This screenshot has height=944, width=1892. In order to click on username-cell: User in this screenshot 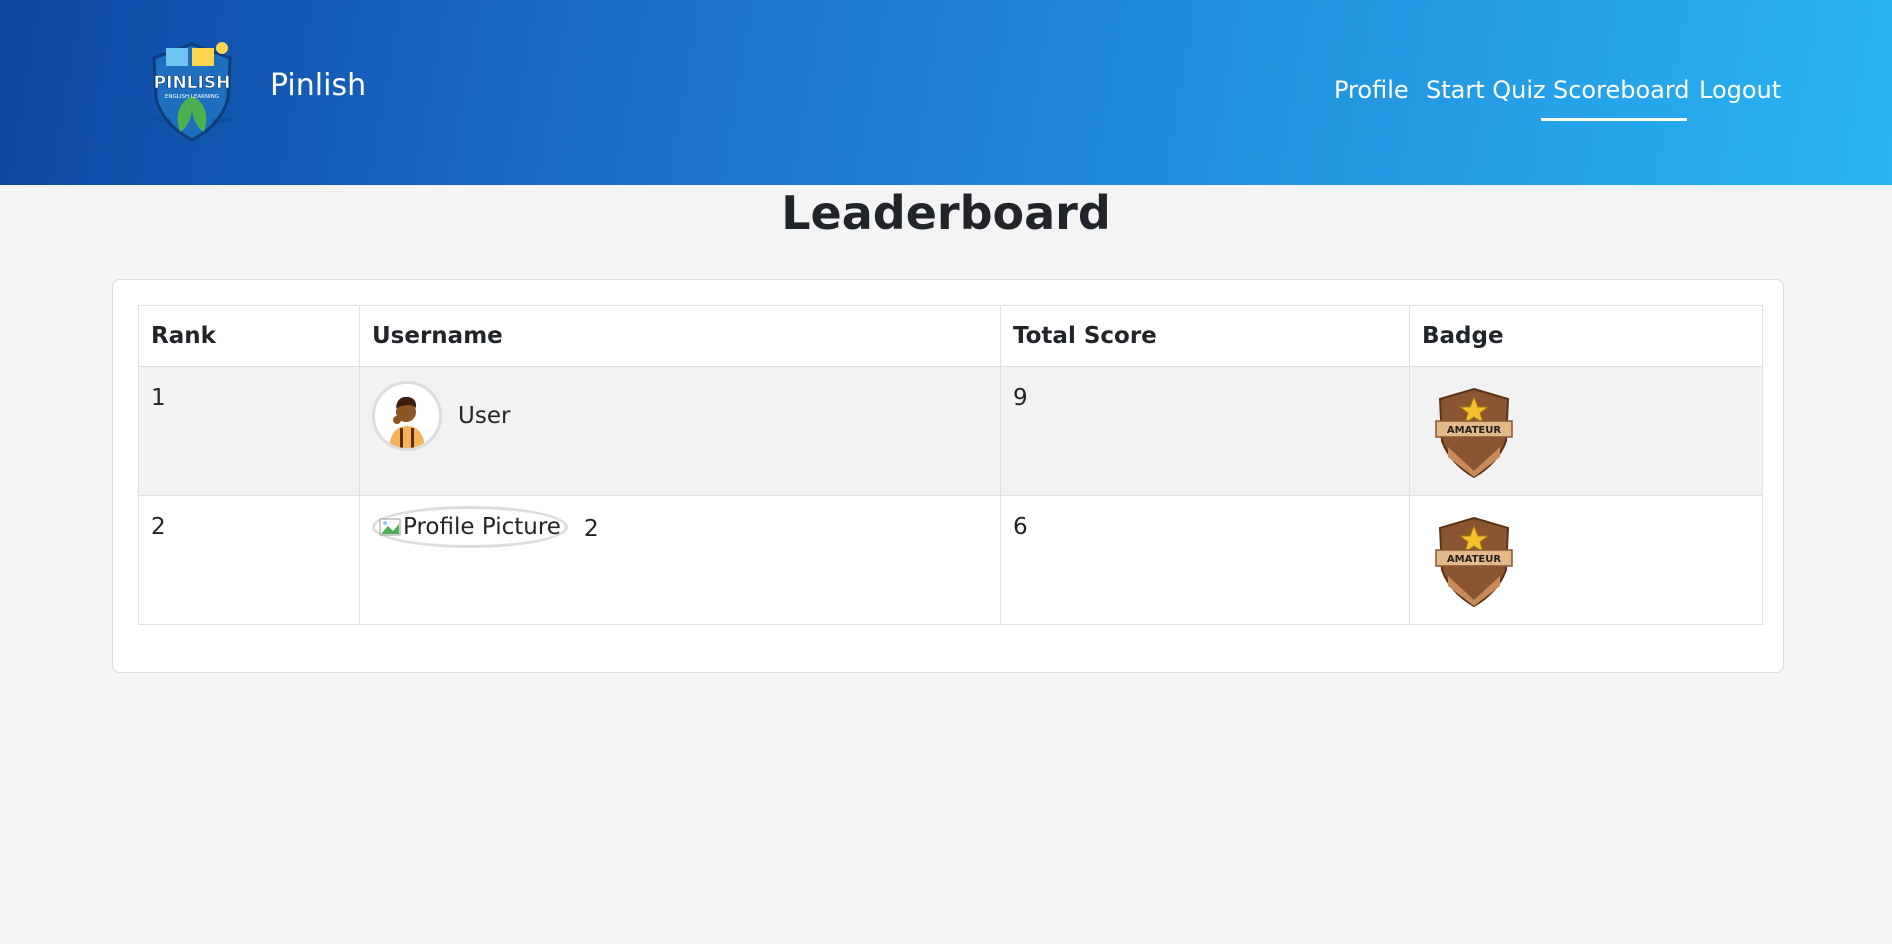, I will do `click(680, 431)`.